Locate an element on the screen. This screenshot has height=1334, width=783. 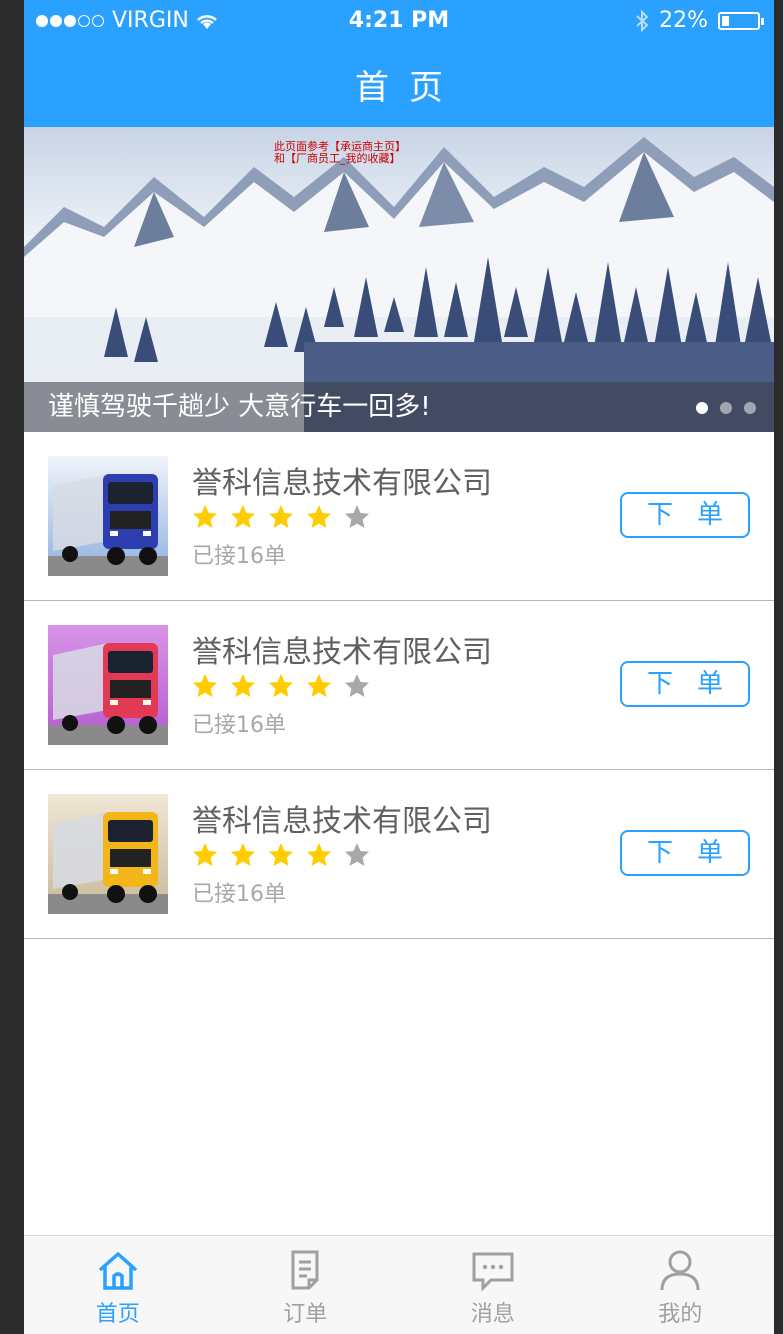
design-note: 此页面参考【承运商主页】和【厂商员工_我的收藏】 is located at coordinates (340, 152).